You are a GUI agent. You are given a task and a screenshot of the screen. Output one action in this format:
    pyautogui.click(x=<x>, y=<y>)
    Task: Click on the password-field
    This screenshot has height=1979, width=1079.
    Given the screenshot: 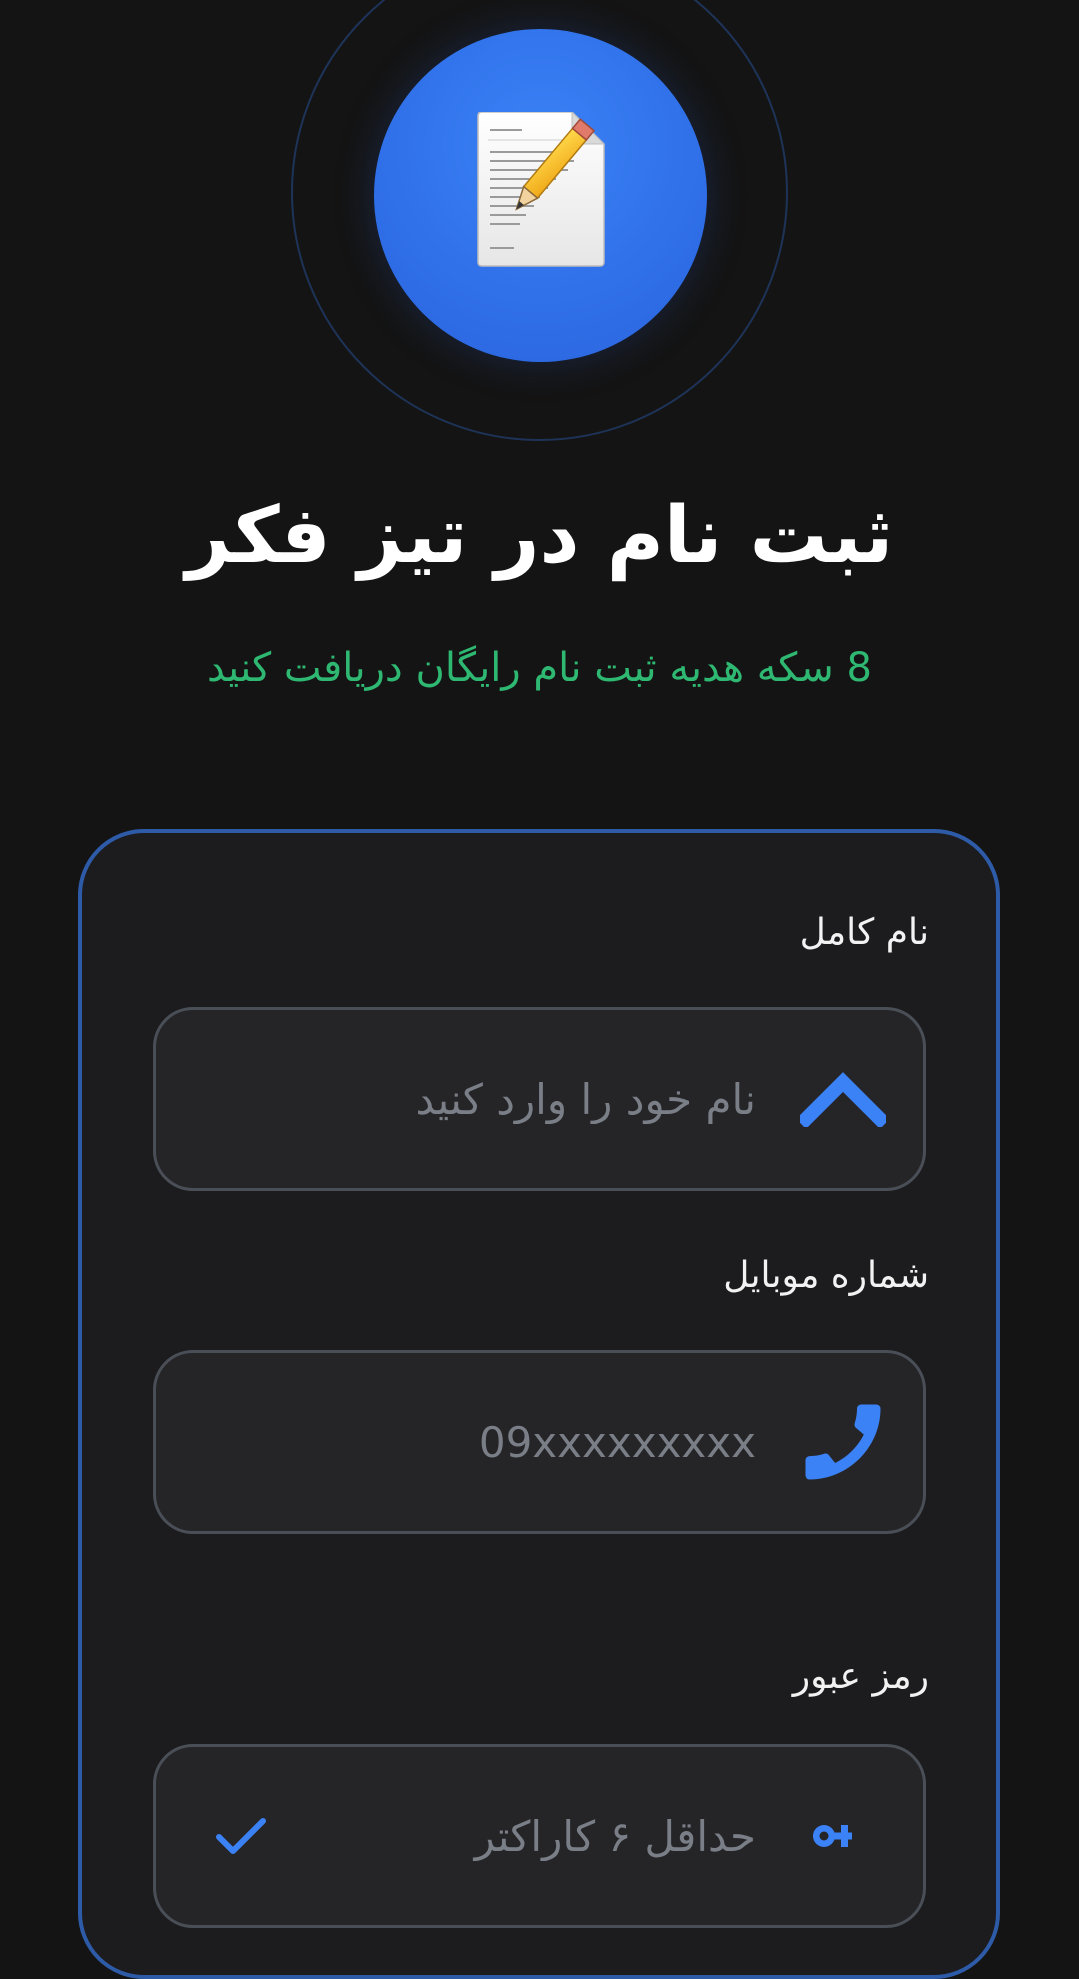 What is the action you would take?
    pyautogui.click(x=539, y=1836)
    